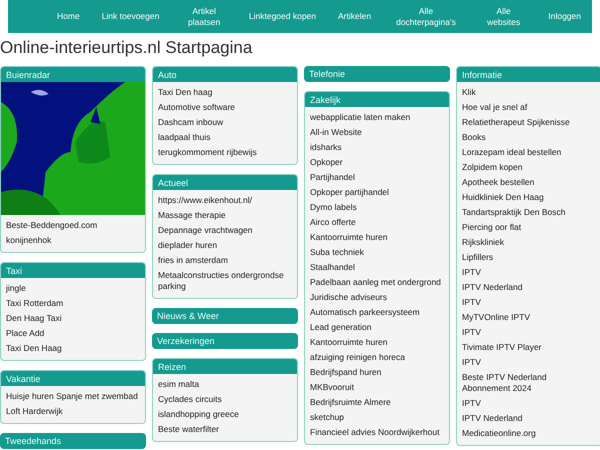 The image size is (600, 450). I want to click on link-item: Bedrijfspand huren, so click(377, 372).